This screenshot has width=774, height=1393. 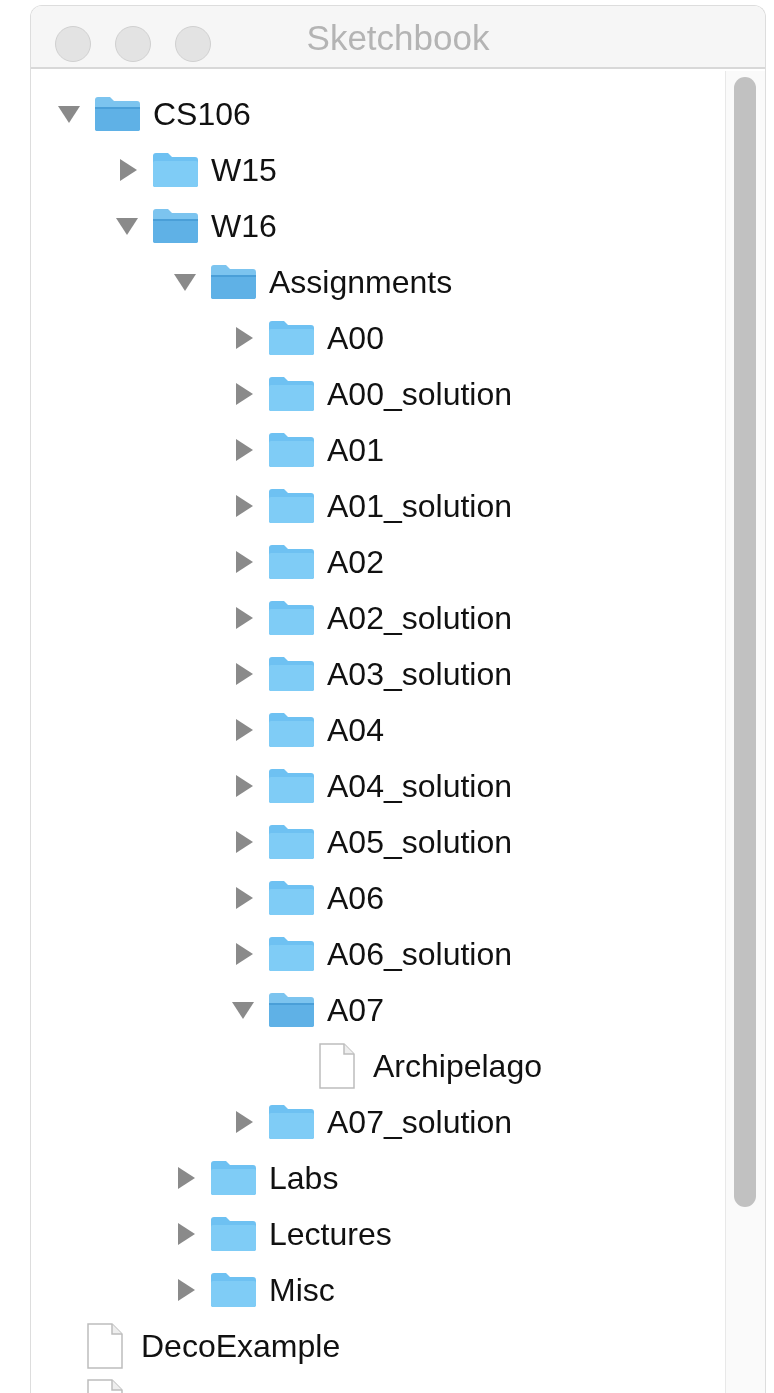 I want to click on scrollbar, so click(x=745, y=732).